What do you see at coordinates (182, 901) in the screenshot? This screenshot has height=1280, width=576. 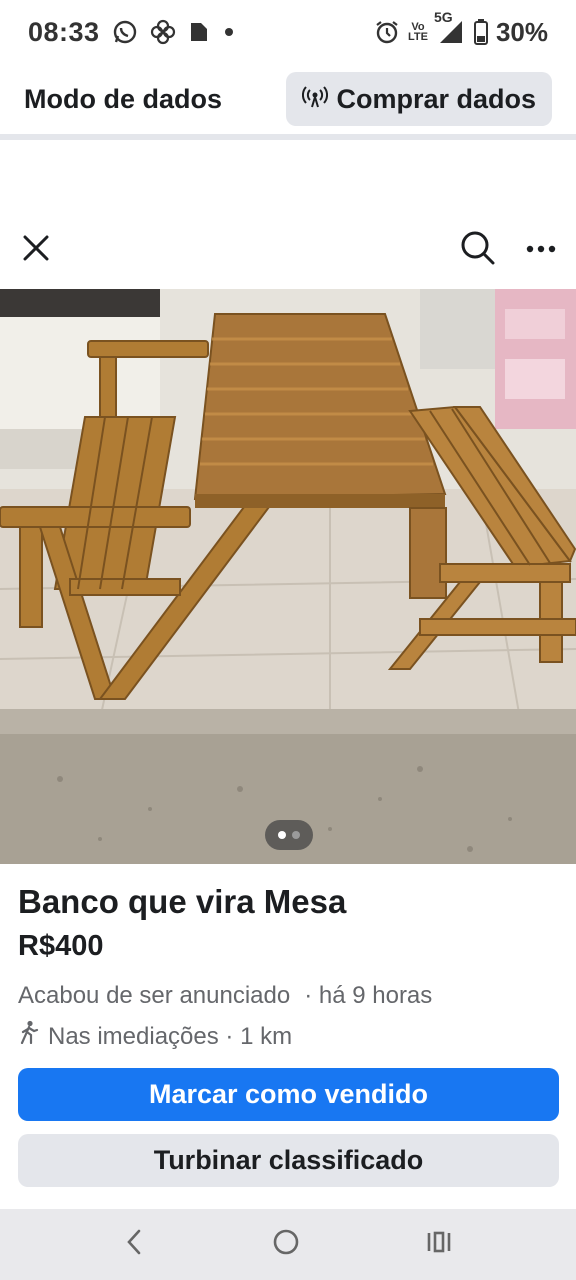 I see `listing-title: Banco que vira Mesa` at bounding box center [182, 901].